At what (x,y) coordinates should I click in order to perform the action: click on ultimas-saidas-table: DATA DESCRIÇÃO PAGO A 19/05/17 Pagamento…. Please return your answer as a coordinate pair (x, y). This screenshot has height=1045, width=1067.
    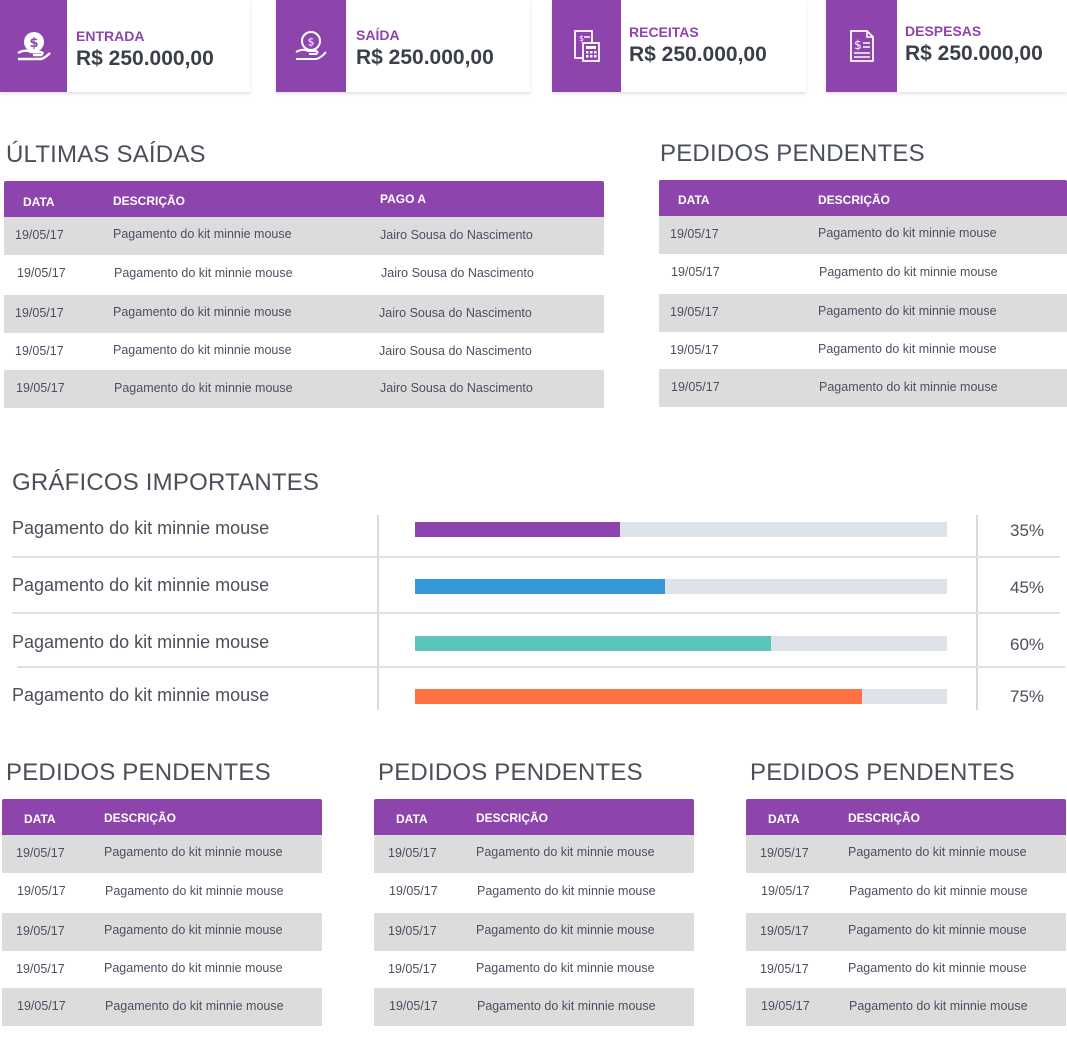
    Looking at the image, I should click on (304, 294).